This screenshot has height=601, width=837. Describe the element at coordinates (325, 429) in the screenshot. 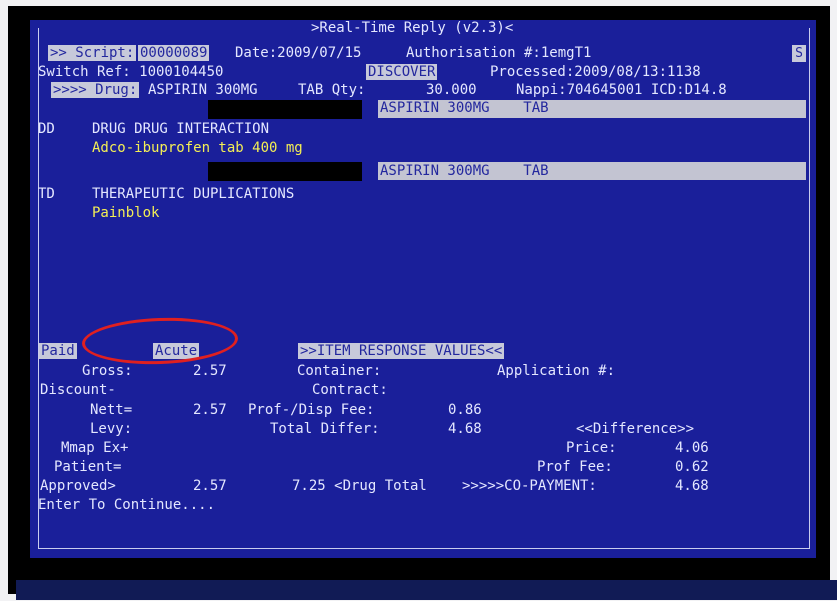

I see `total-differ-label: Total Differ:` at that location.